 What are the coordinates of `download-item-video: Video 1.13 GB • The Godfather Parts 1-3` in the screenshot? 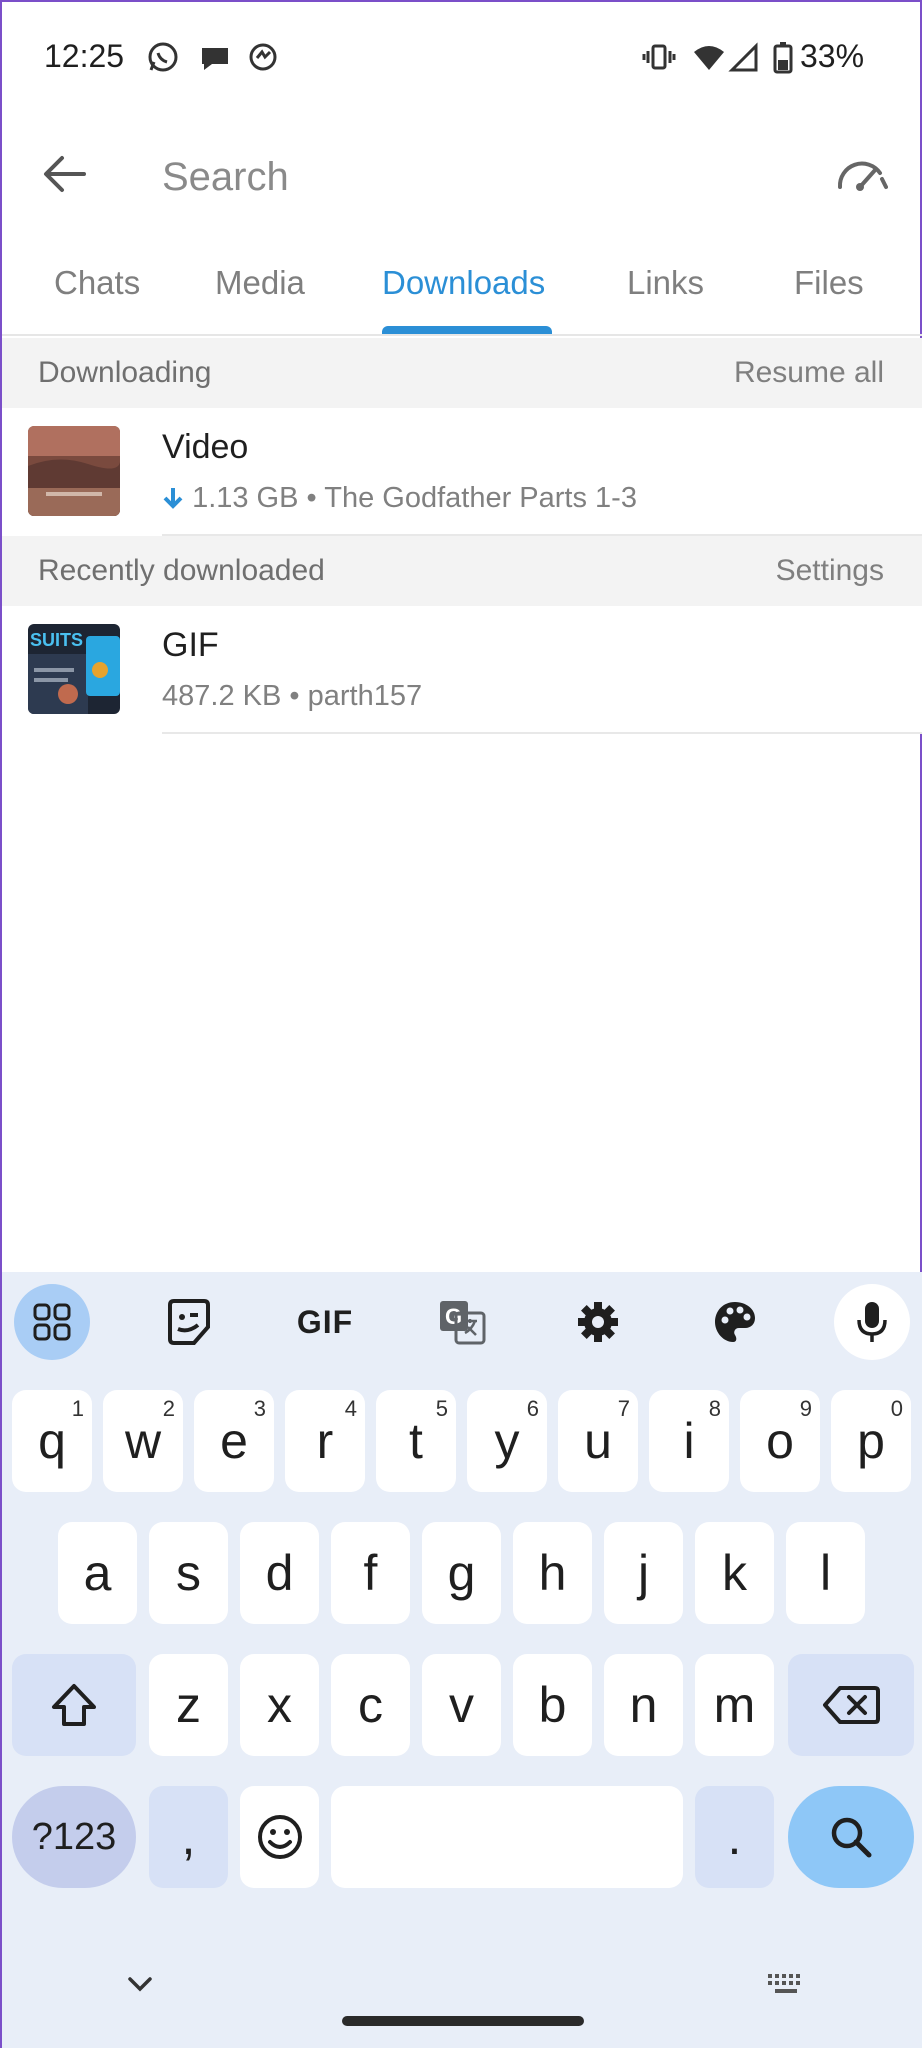 It's located at (462, 472).